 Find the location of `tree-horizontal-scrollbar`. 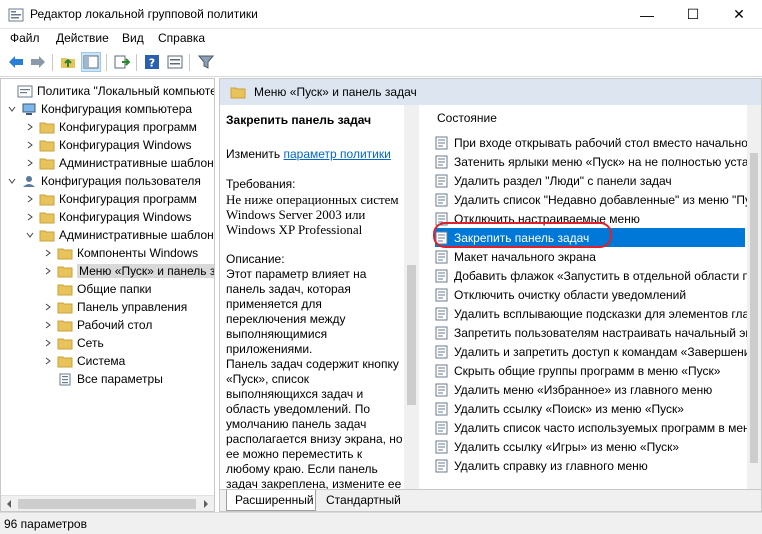

tree-horizontal-scrollbar is located at coordinates (107, 503).